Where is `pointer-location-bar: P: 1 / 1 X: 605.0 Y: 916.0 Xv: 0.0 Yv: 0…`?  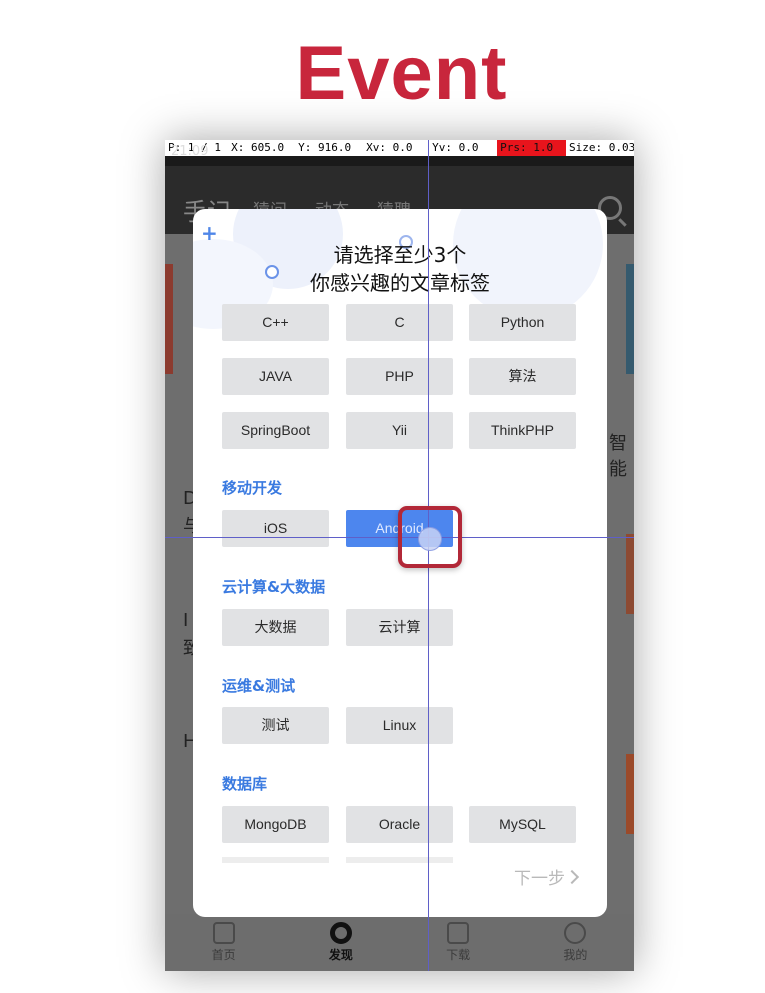
pointer-location-bar: P: 1 / 1 X: 605.0 Y: 916.0 Xv: 0.0 Yv: 0… is located at coordinates (399, 148).